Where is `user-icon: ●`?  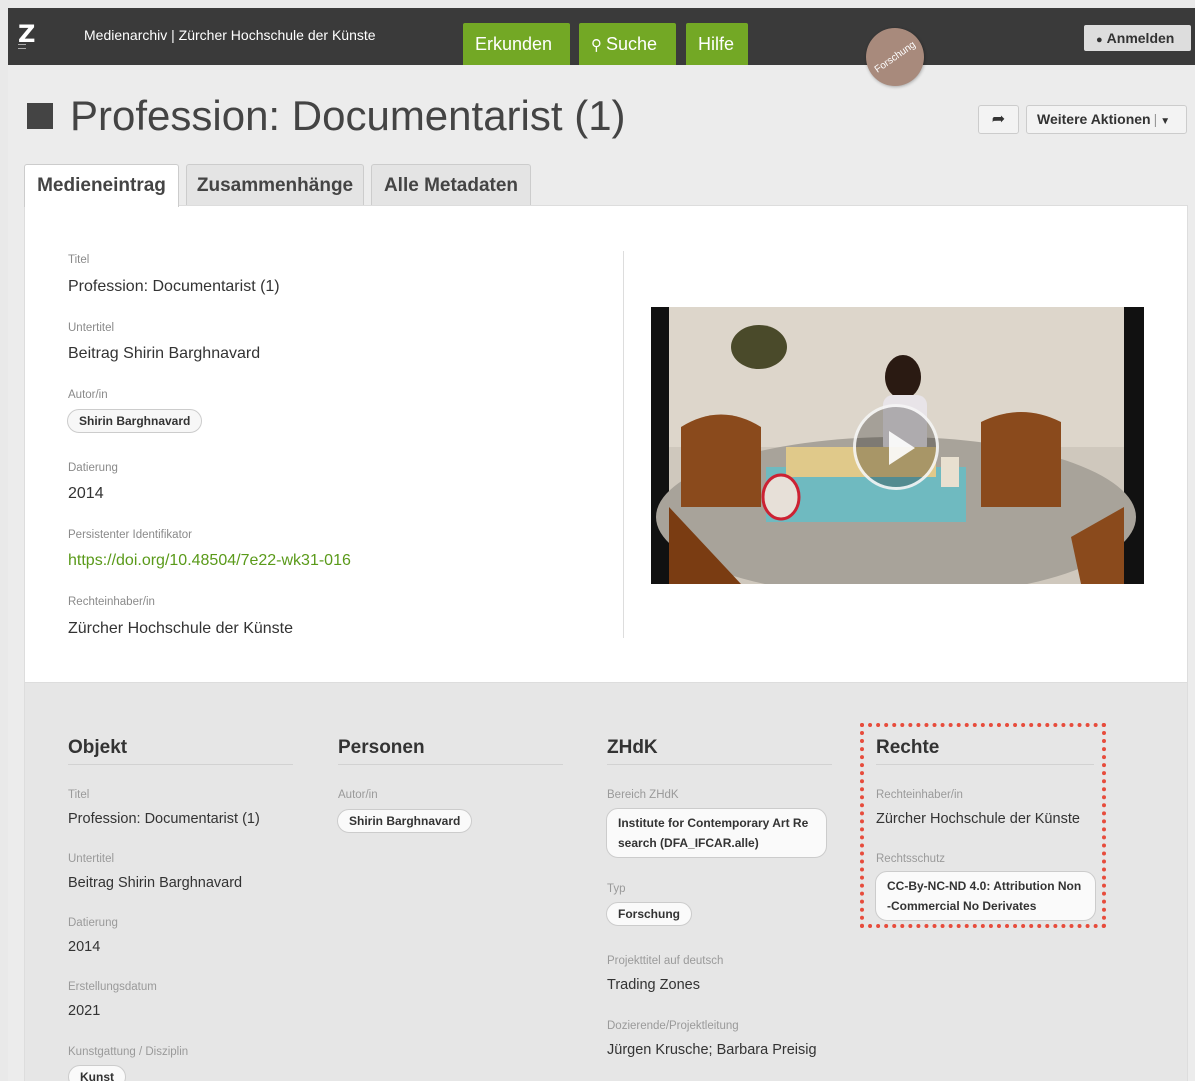
user-icon: ● is located at coordinates (1099, 40).